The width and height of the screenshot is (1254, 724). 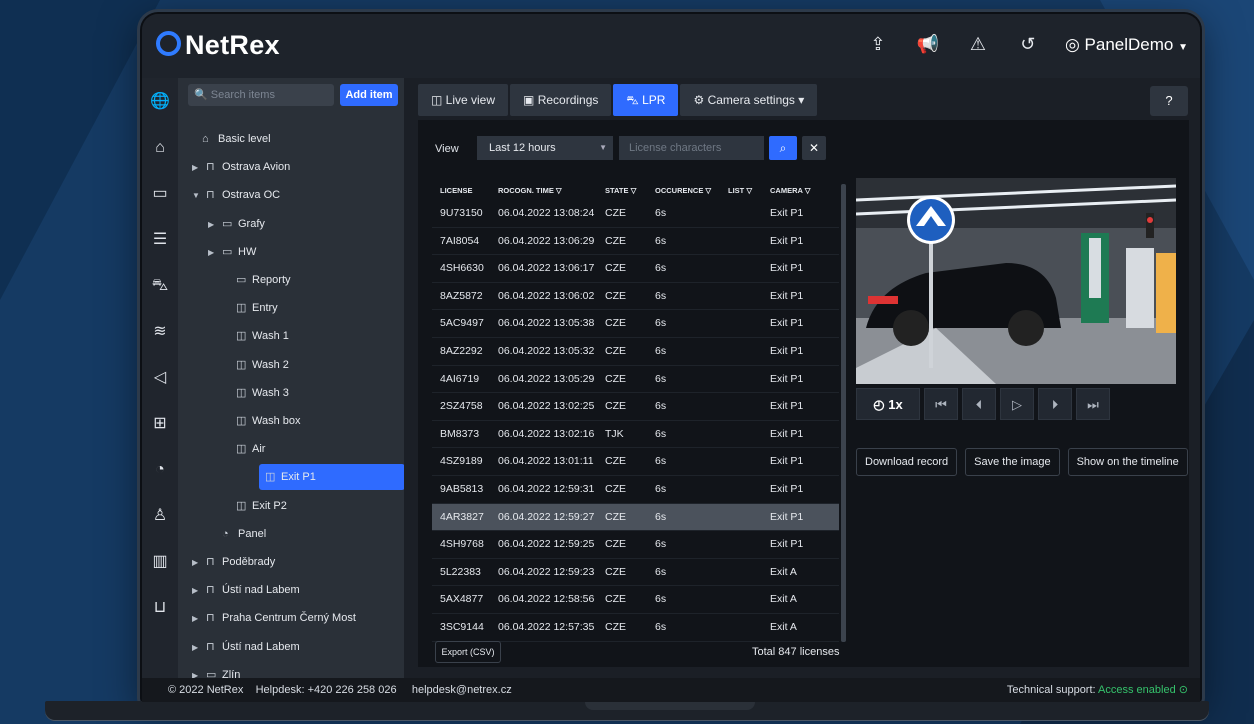 I want to click on table-row: 5AC9497 06.04.2022 13:05:38 CZE 6s Exit P1, so click(x=635, y=324).